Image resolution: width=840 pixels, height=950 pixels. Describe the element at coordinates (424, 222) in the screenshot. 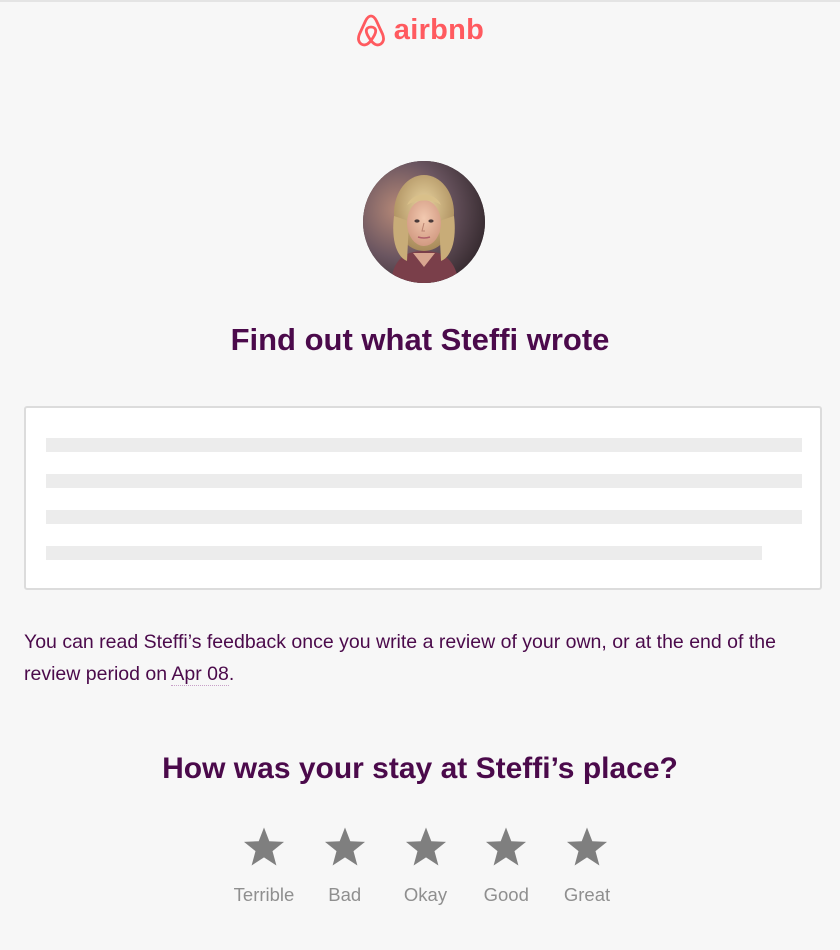

I see `host-avatar` at that location.